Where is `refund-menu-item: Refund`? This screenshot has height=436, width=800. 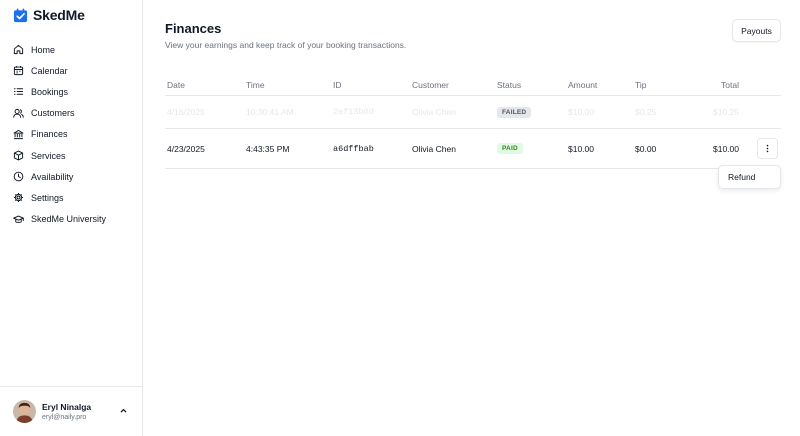 refund-menu-item: Refund is located at coordinates (741, 177).